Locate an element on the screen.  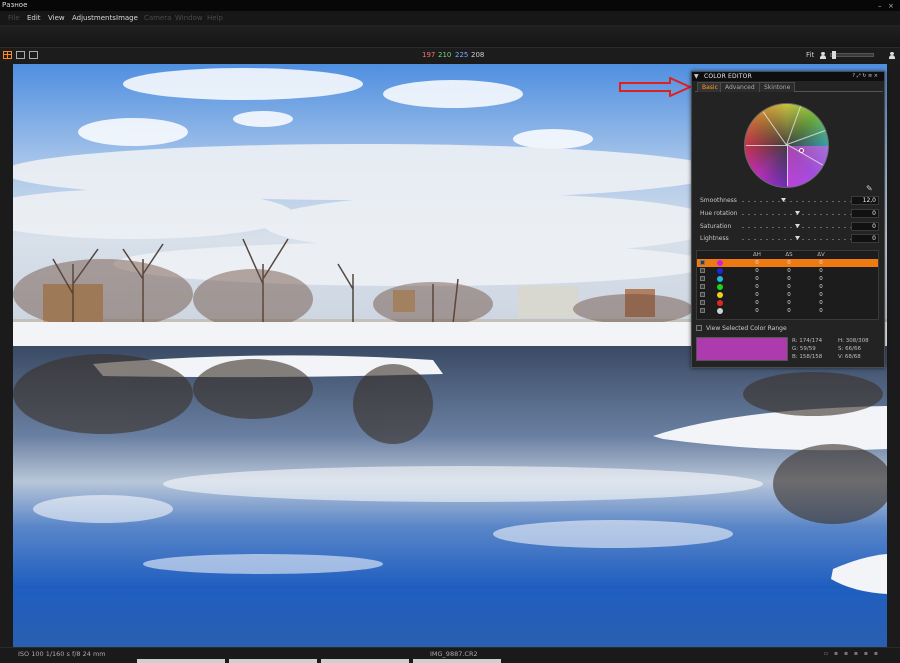
table-header: ΔH ΔS ΔV is located at coordinates (787, 255).